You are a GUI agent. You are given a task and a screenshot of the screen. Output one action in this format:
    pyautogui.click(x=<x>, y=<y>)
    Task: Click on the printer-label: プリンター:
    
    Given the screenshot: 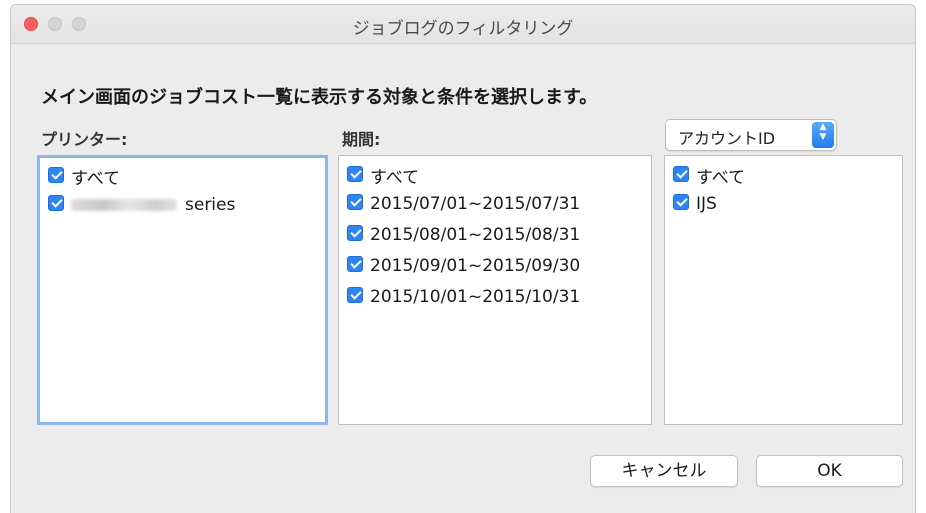 What is the action you would take?
    pyautogui.click(x=84, y=139)
    